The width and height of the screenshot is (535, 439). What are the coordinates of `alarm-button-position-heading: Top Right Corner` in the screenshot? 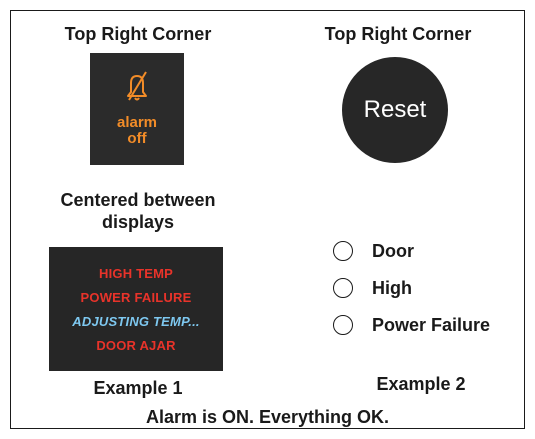 It's located at (138, 34).